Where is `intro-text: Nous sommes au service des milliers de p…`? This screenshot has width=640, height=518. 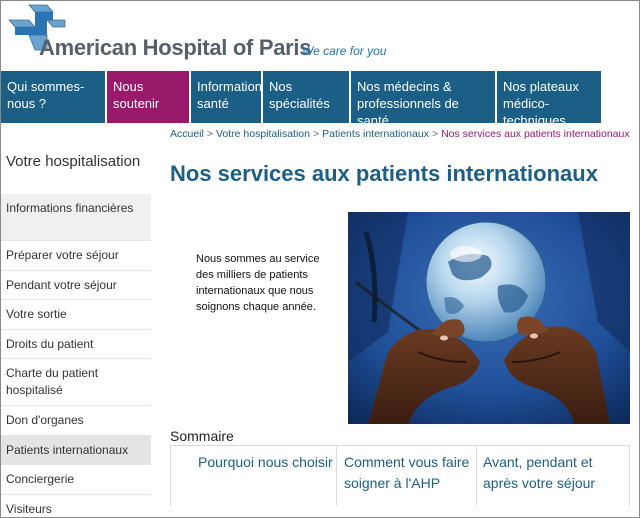 intro-text: Nous sommes au service des milliers de p… is located at coordinates (258, 283).